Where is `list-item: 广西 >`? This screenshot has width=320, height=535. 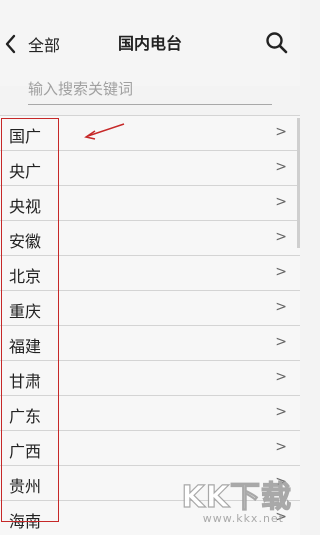
list-item: 广西 > is located at coordinates (150, 447).